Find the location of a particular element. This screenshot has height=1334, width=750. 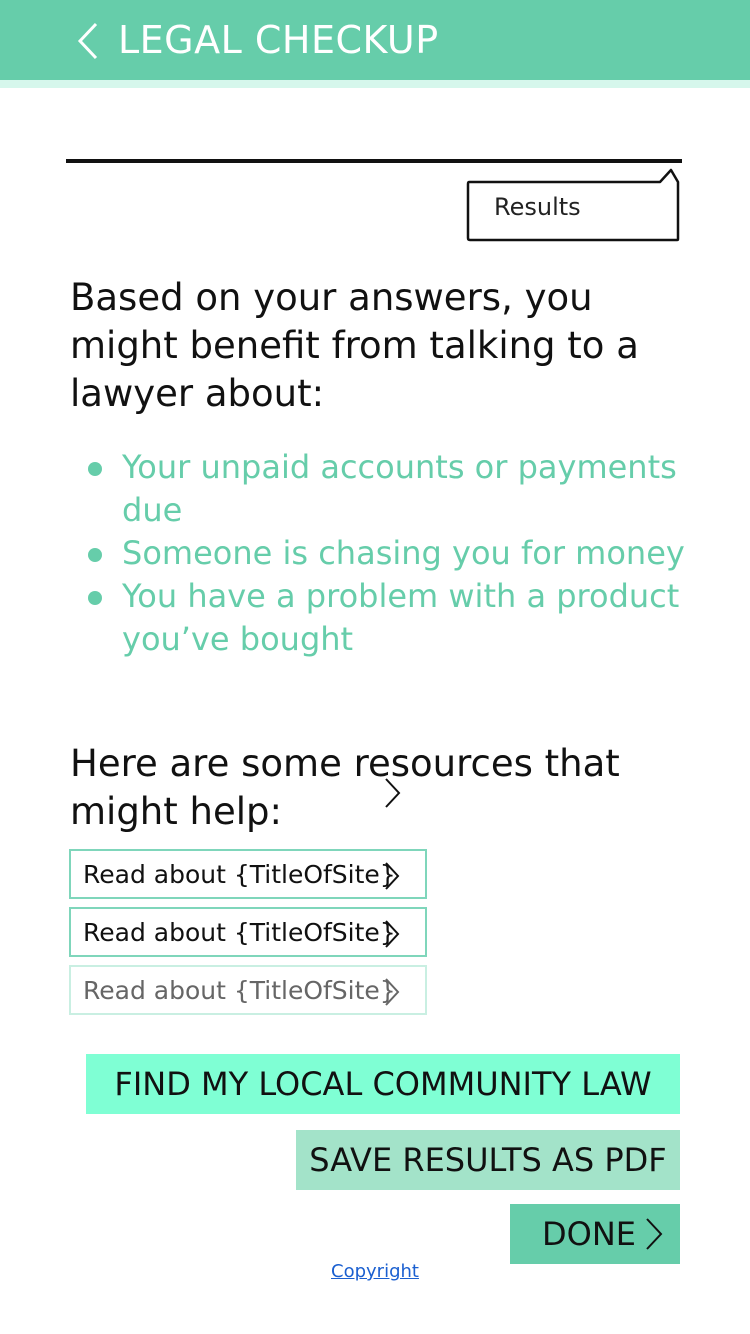

list-item: Your unpaid accounts or payments due is located at coordinates (392, 489).